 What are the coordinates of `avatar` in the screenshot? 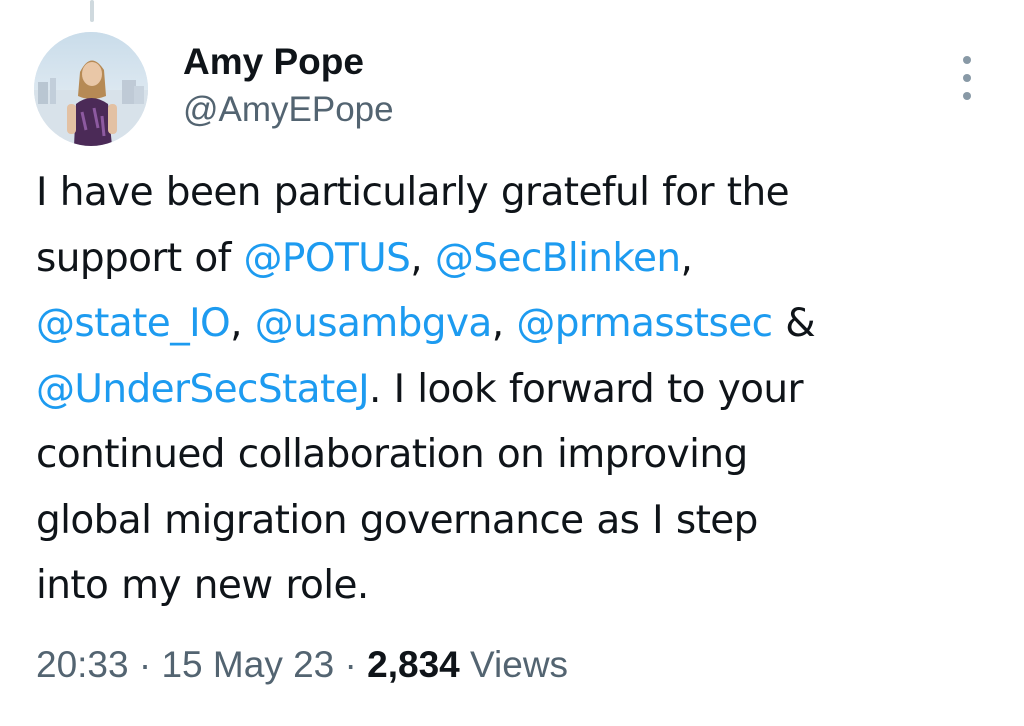 It's located at (91, 89).